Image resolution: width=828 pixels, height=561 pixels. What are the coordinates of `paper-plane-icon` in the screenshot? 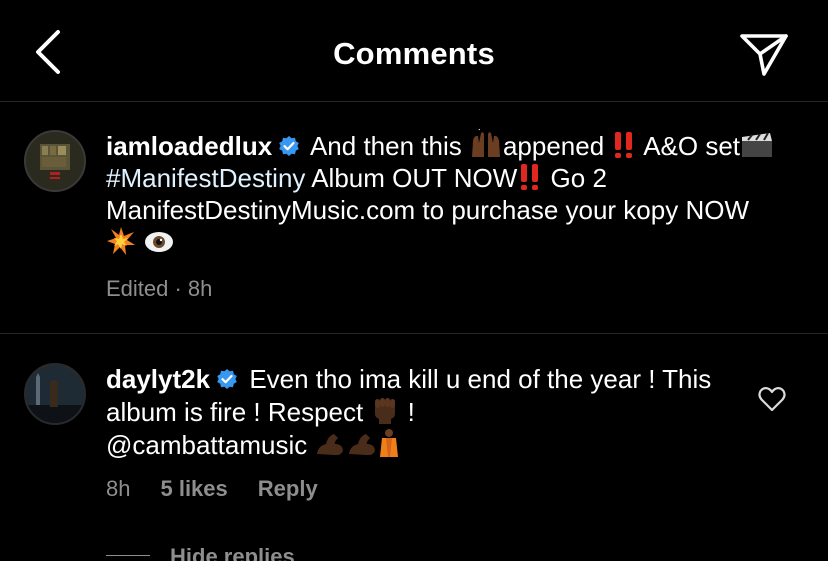 It's located at (764, 55).